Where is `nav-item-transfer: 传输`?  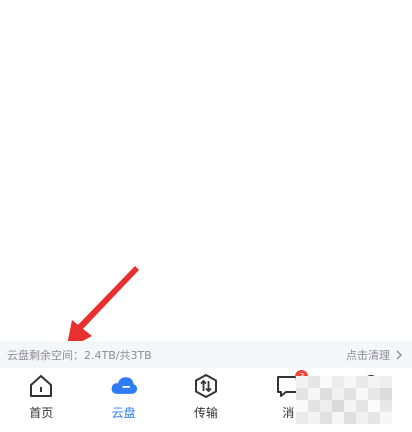 nav-item-transfer: 传输 is located at coordinates (206, 400).